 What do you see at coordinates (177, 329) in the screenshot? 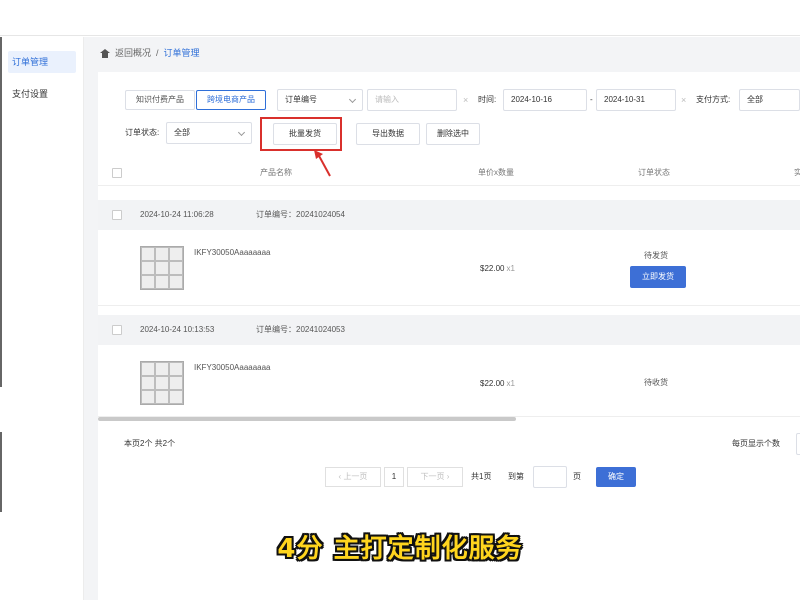
I see `order-time: 2024-10-24 10:13:53` at bounding box center [177, 329].